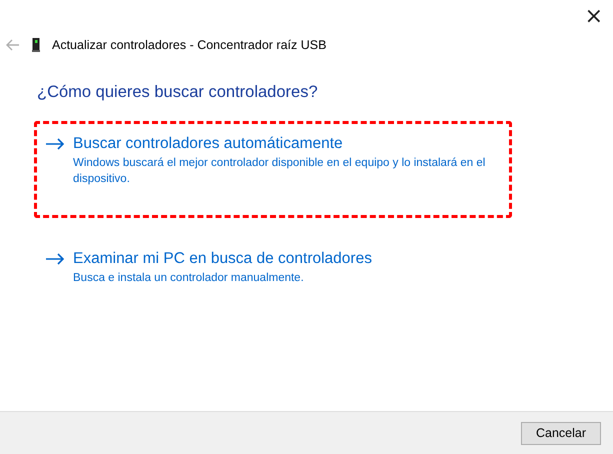  What do you see at coordinates (36, 45) in the screenshot?
I see `usb-hub-icon` at bounding box center [36, 45].